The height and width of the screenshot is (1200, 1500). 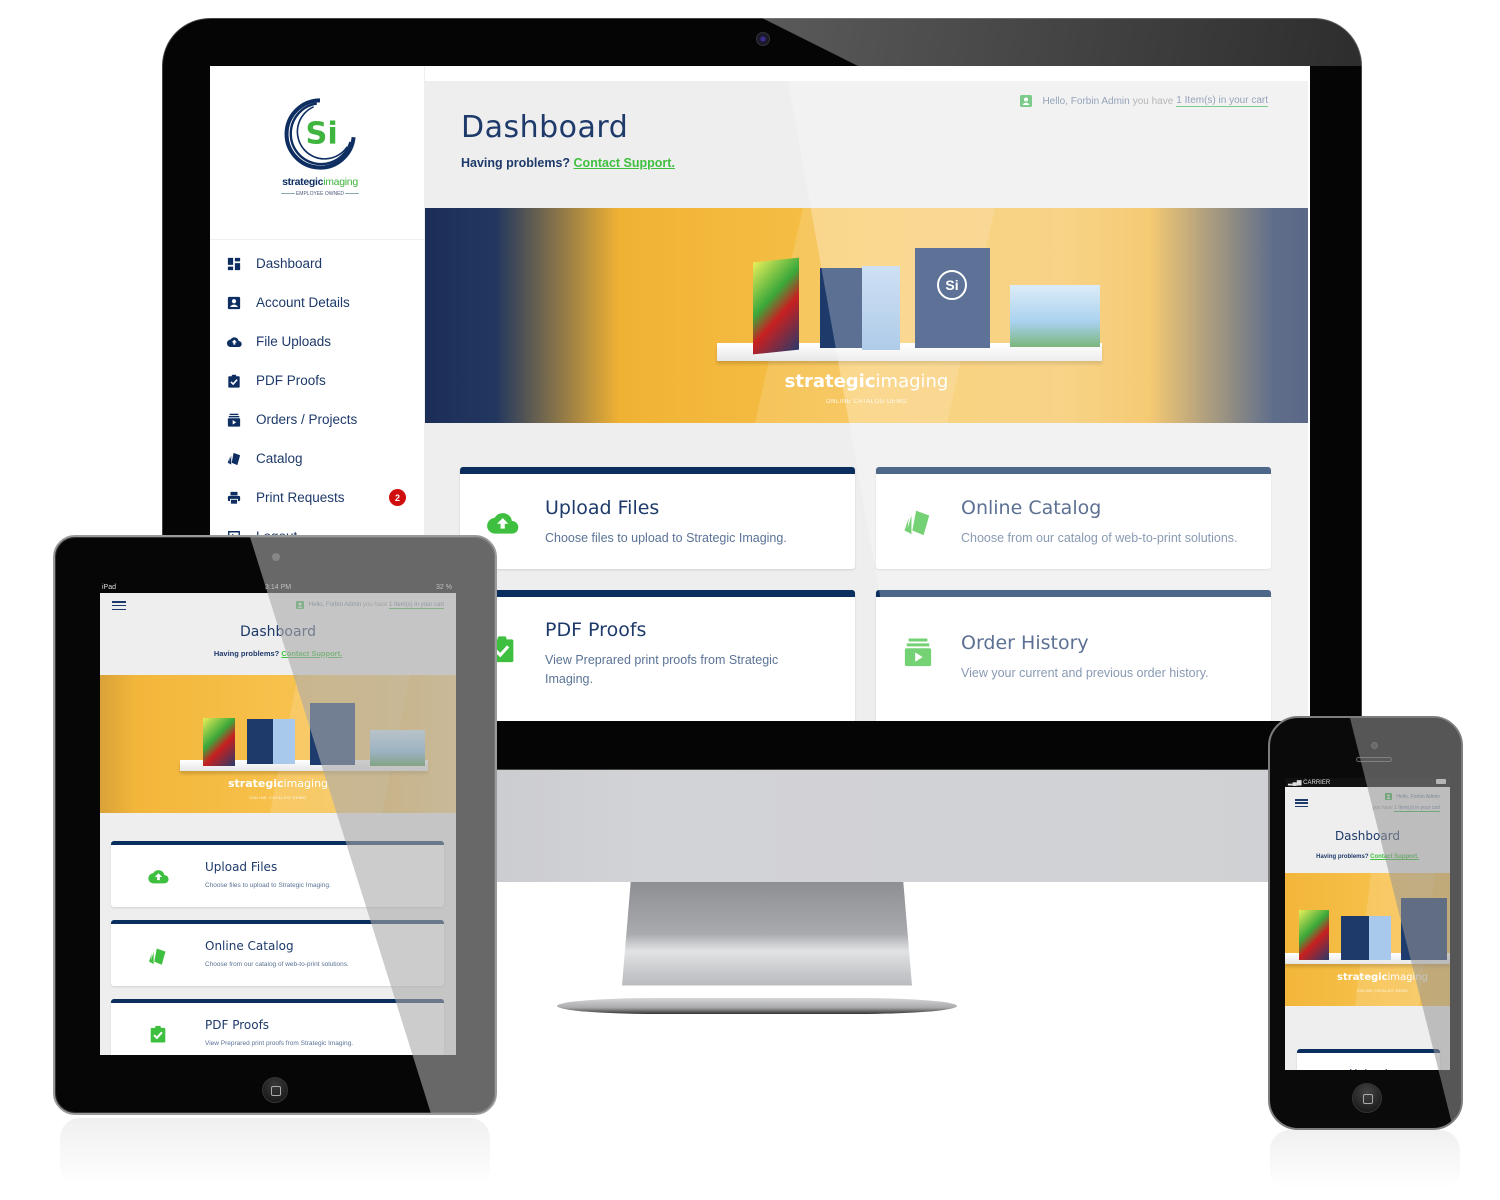 I want to click on banner-product-magazine, so click(x=1055, y=316).